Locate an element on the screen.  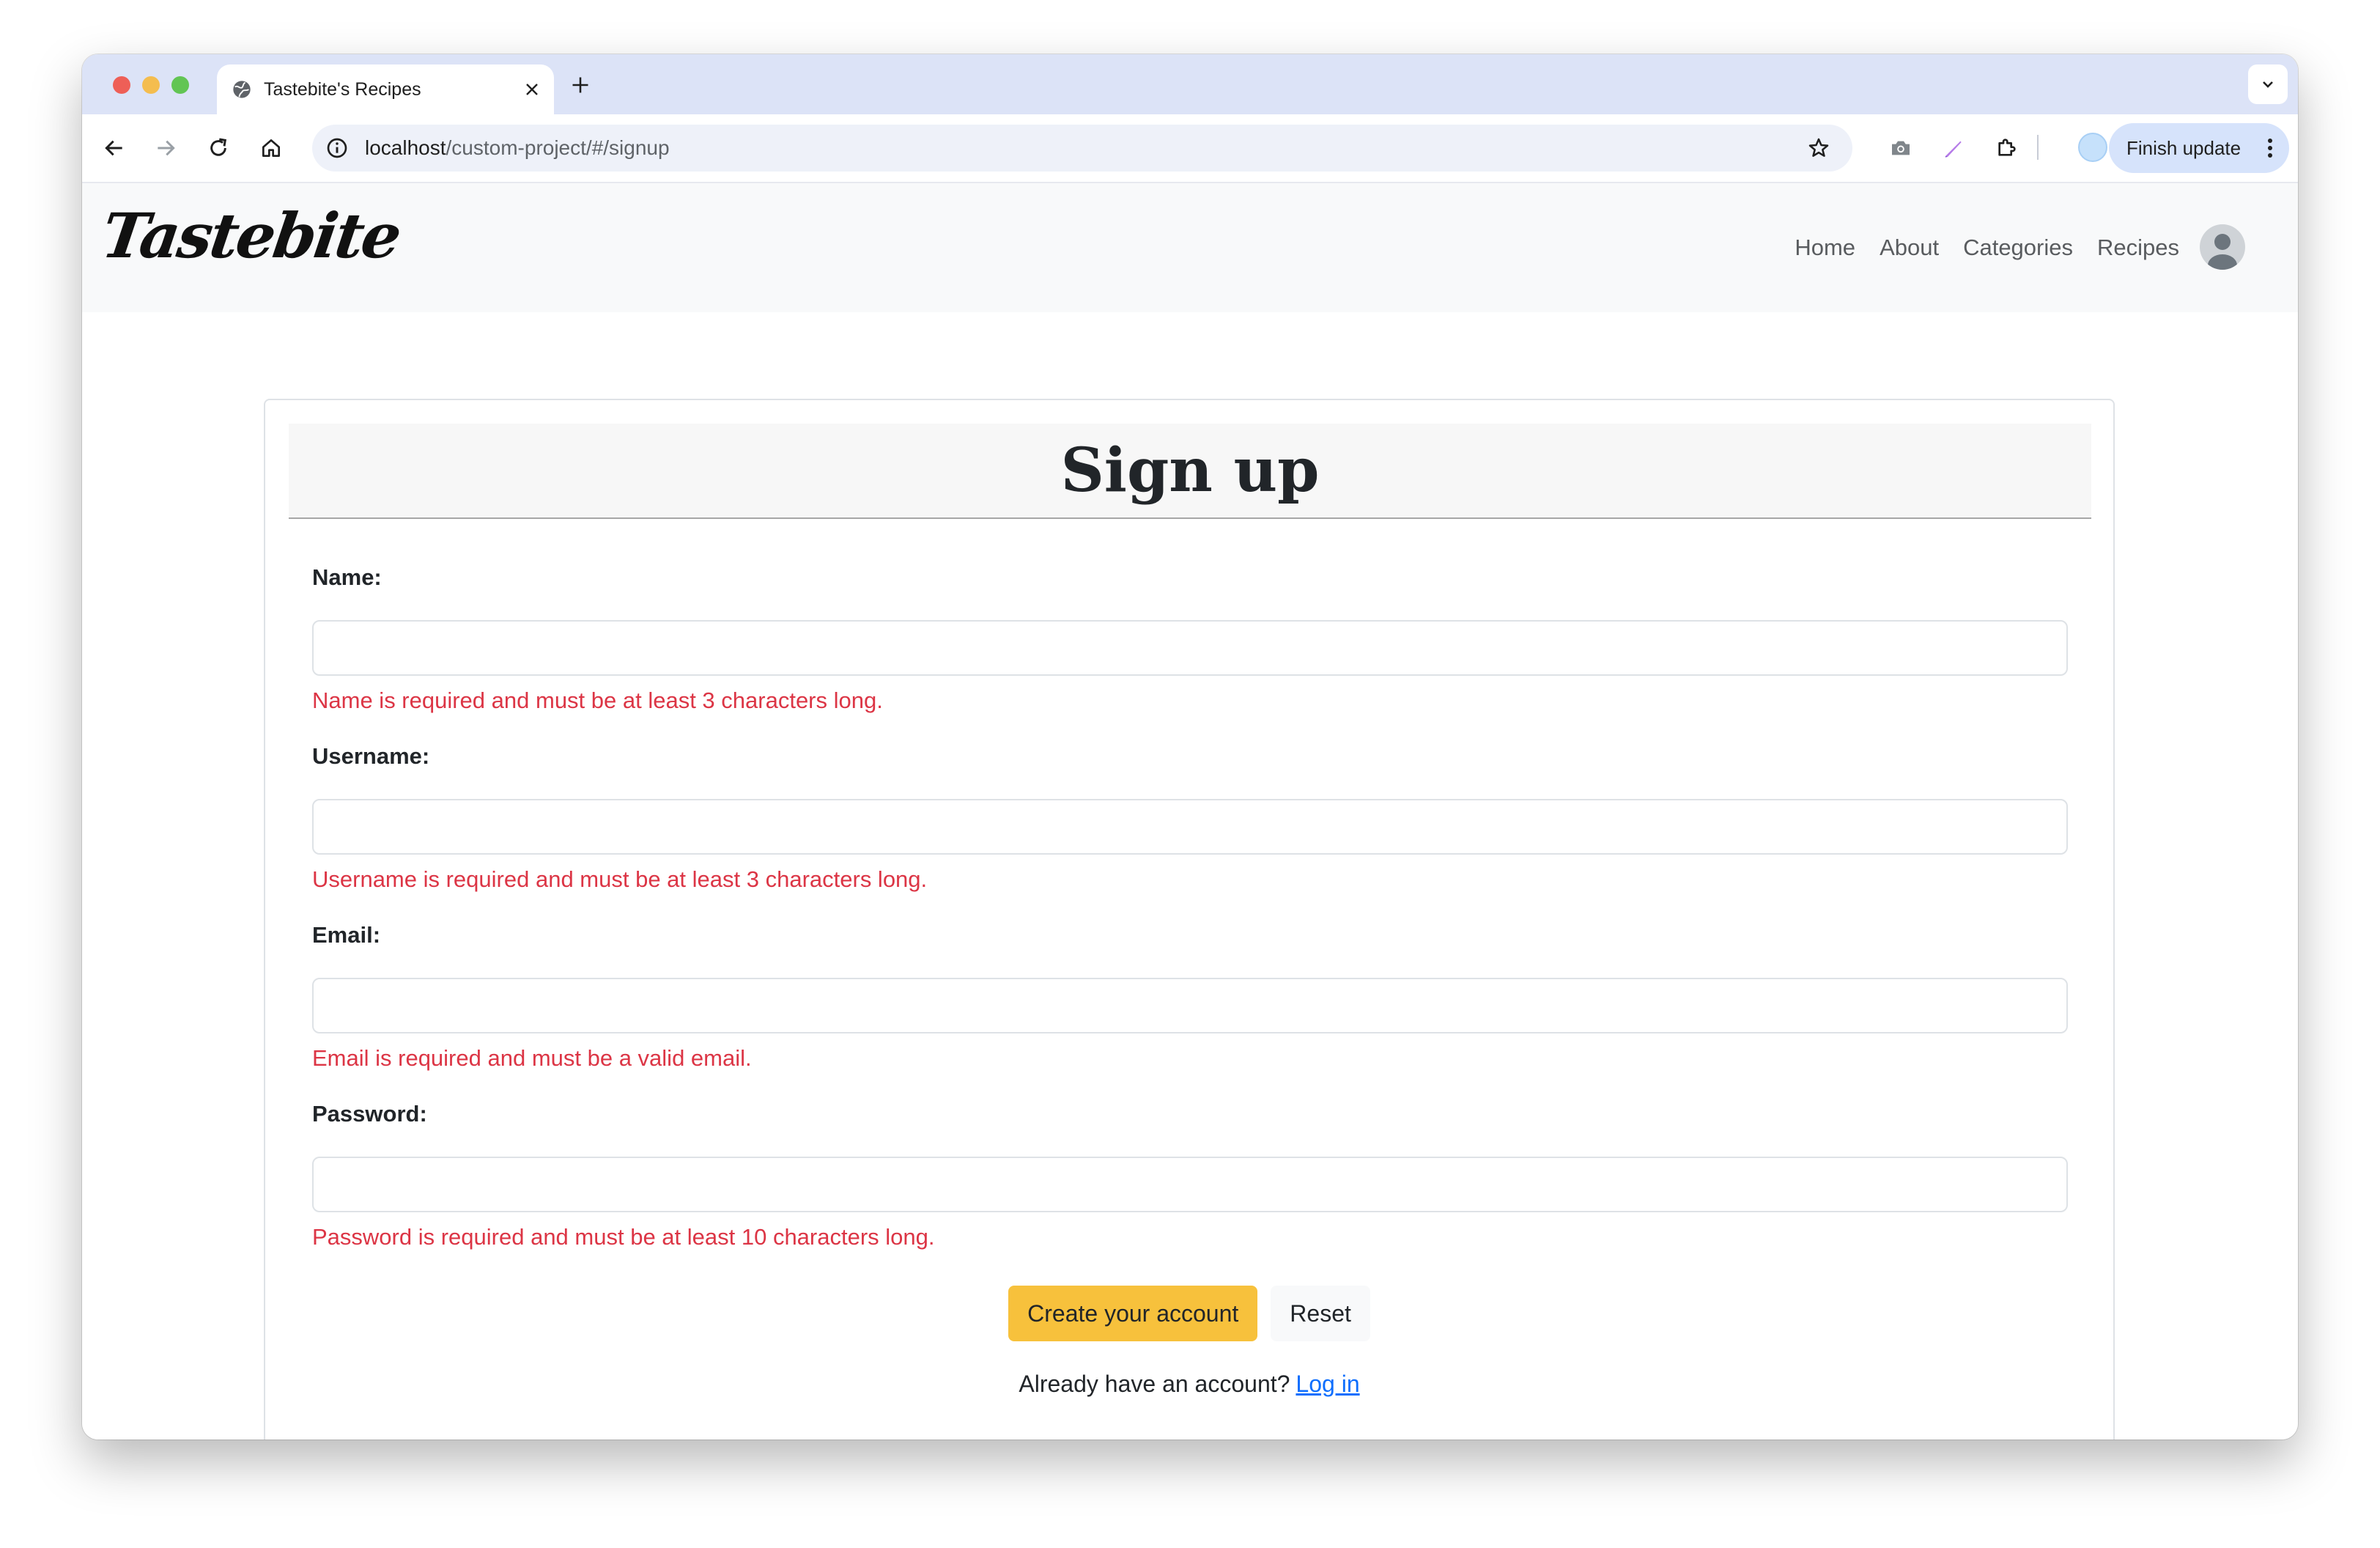
chevron-down-icon is located at coordinates (2268, 84).